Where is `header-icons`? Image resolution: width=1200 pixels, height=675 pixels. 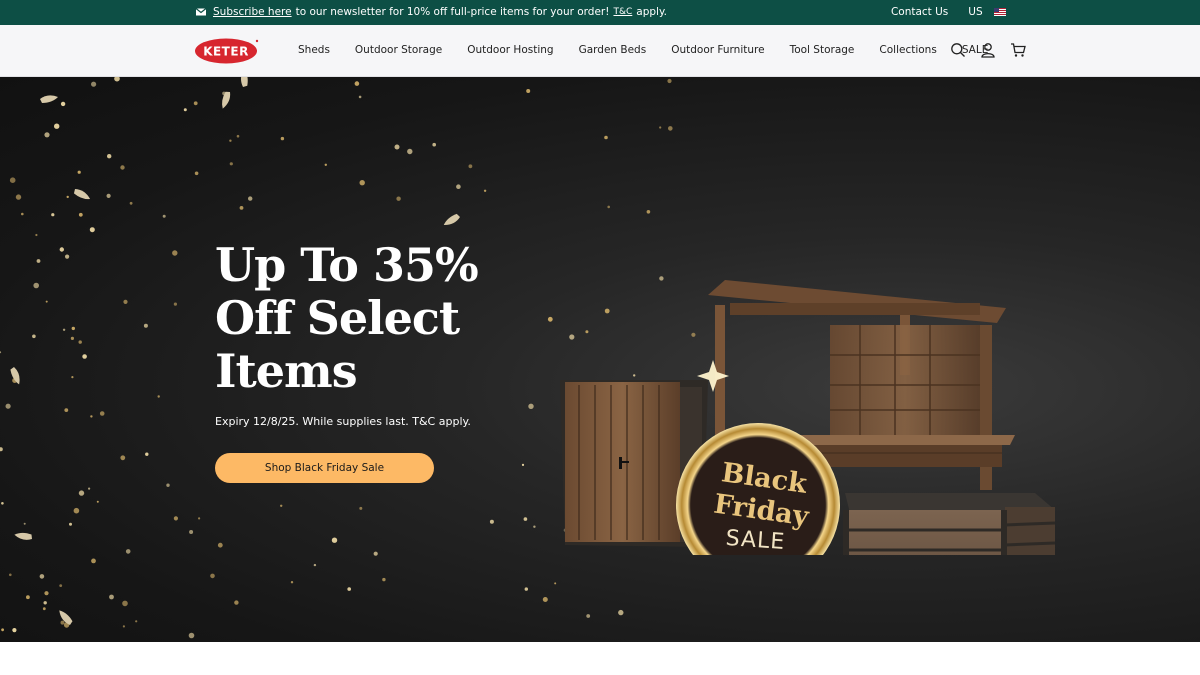 header-icons is located at coordinates (988, 50).